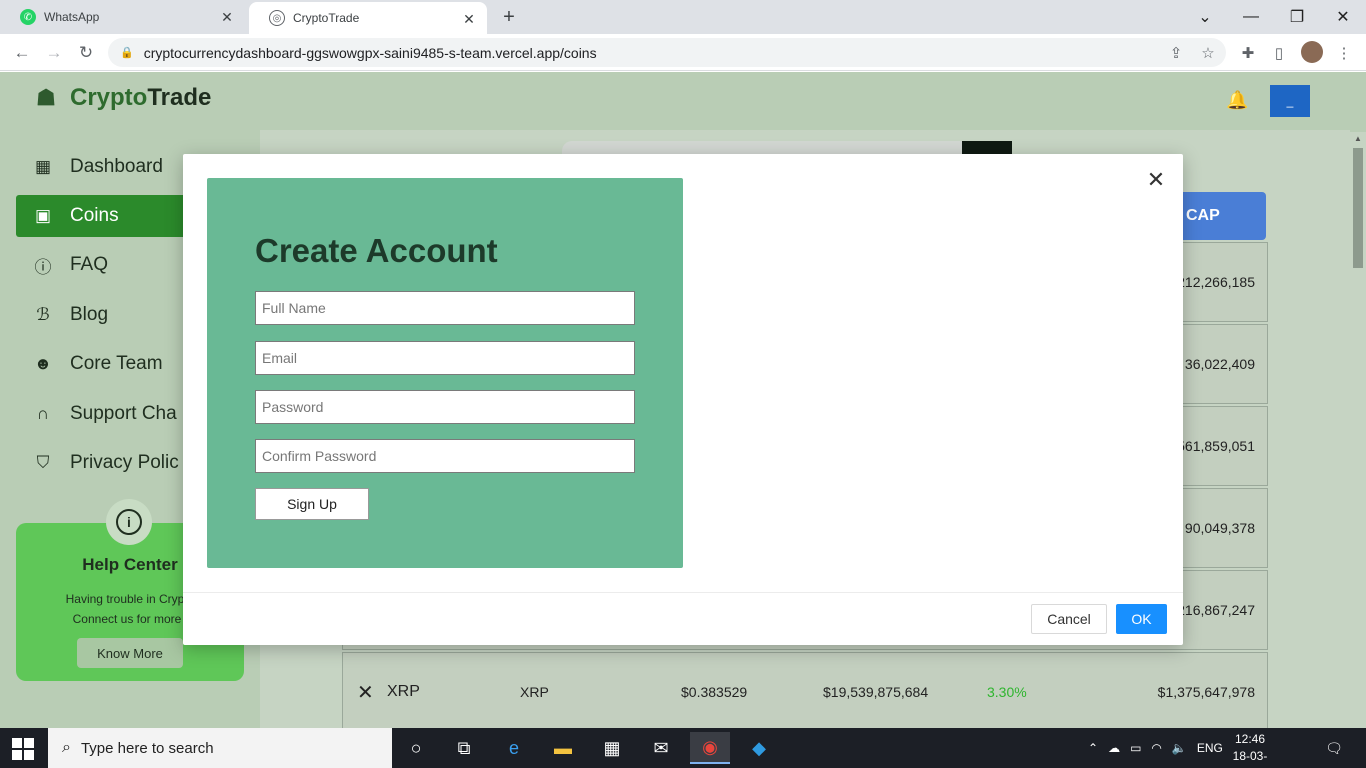  What do you see at coordinates (220, 748) in the screenshot?
I see `taskbar-search-box: ⌕ Type here to search` at bounding box center [220, 748].